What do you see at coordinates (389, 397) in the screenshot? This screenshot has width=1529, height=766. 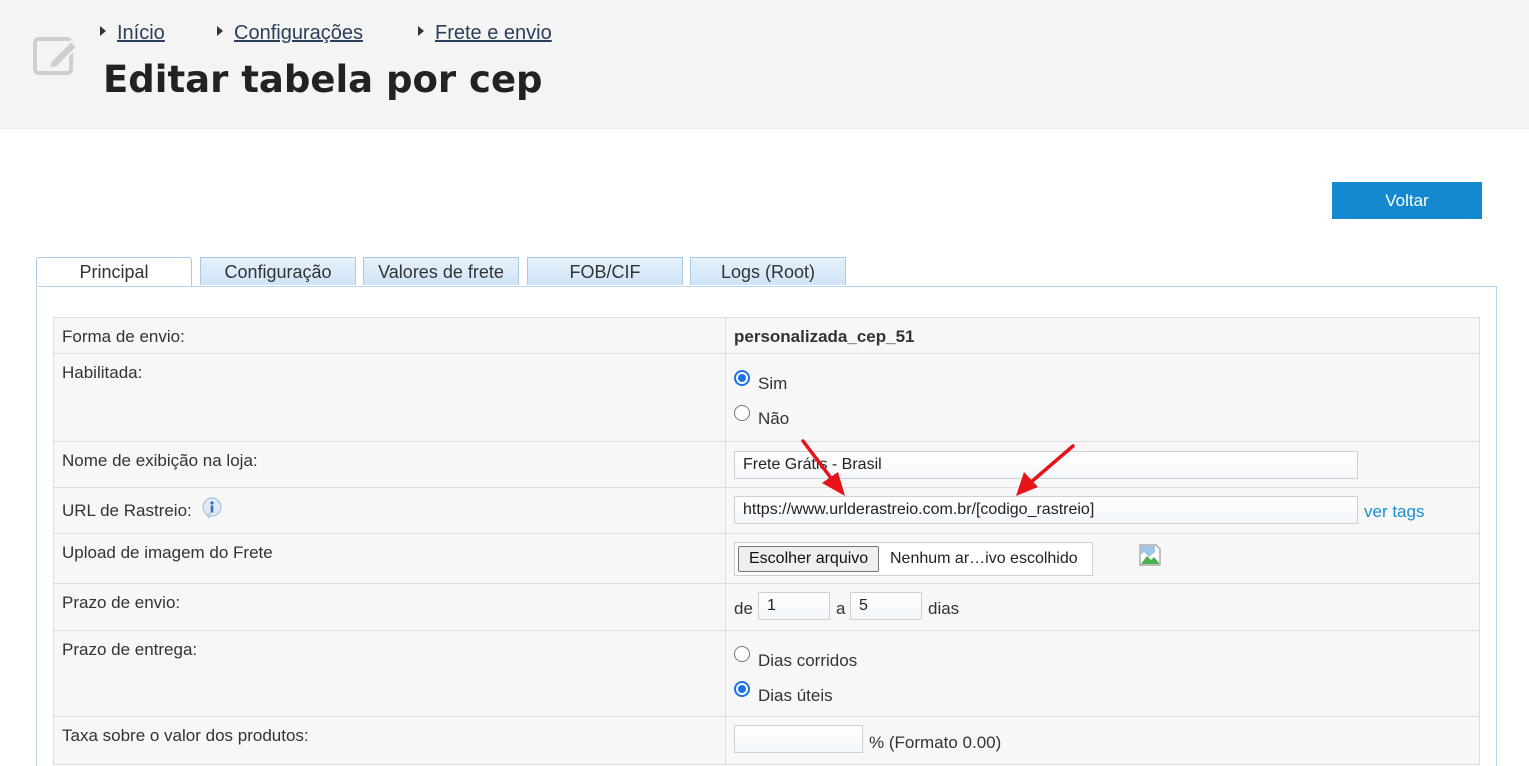 I see `field-label: Habilitada:` at bounding box center [389, 397].